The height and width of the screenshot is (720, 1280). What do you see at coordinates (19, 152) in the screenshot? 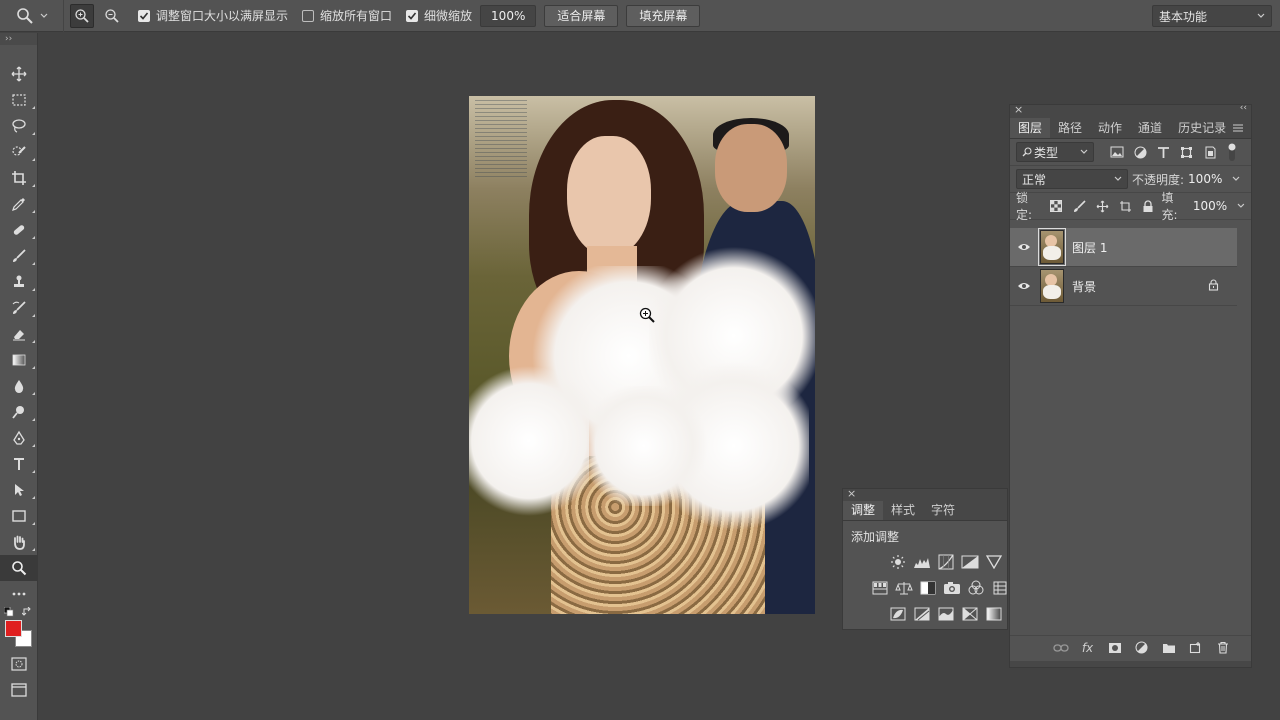
I see `quick-selection-tool` at bounding box center [19, 152].